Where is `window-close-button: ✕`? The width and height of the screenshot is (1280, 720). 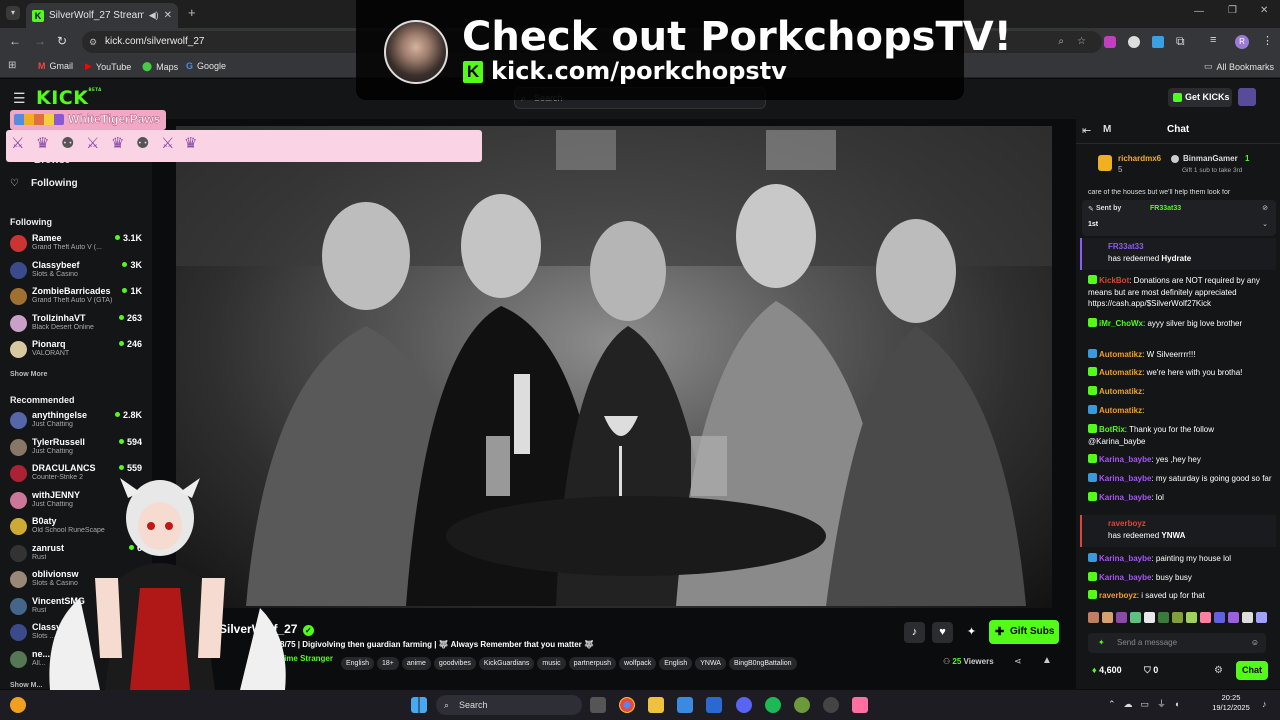
window-close-button: ✕ is located at coordinates (1264, 10).